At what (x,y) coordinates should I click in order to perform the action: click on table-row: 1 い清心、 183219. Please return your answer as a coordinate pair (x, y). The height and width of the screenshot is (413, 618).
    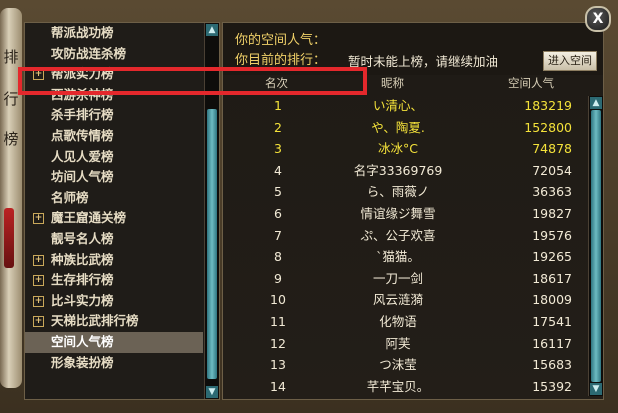
    Looking at the image, I should click on (406, 106).